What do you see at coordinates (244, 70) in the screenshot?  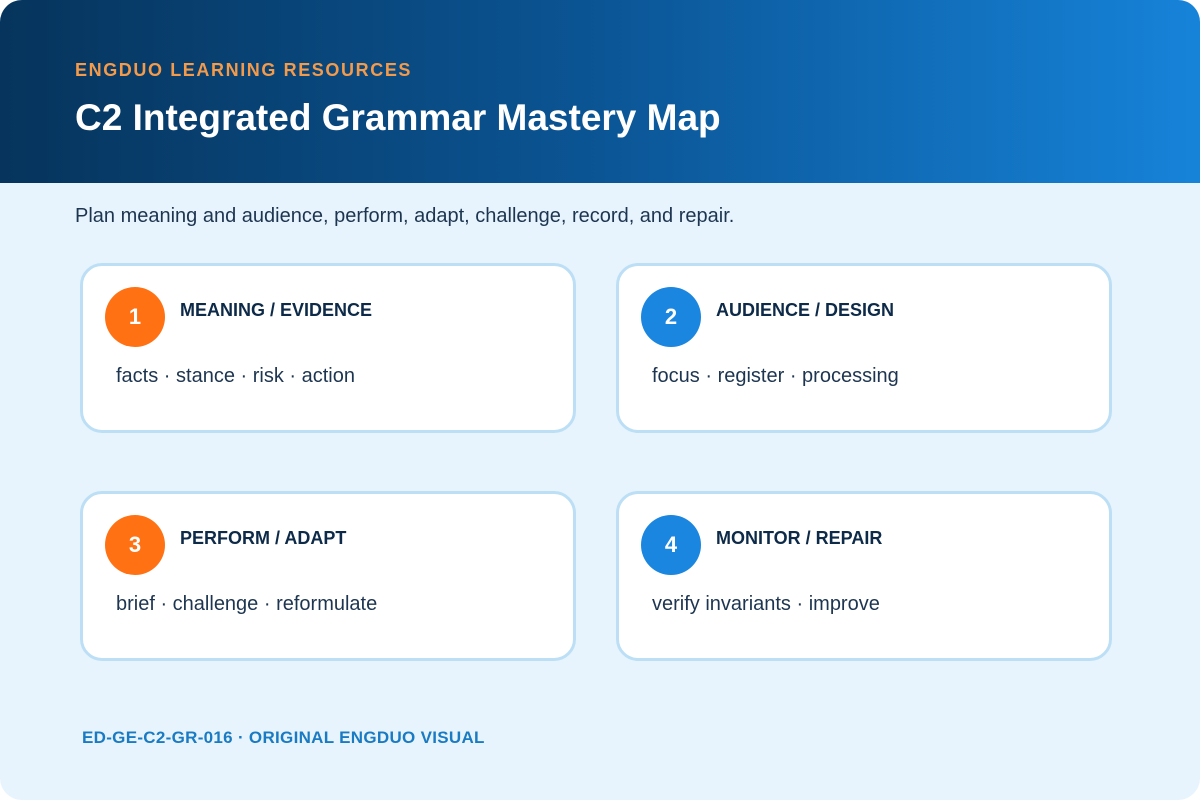 I see `brand-eyebrow: ENGDUO LEARNING RESOURCES` at bounding box center [244, 70].